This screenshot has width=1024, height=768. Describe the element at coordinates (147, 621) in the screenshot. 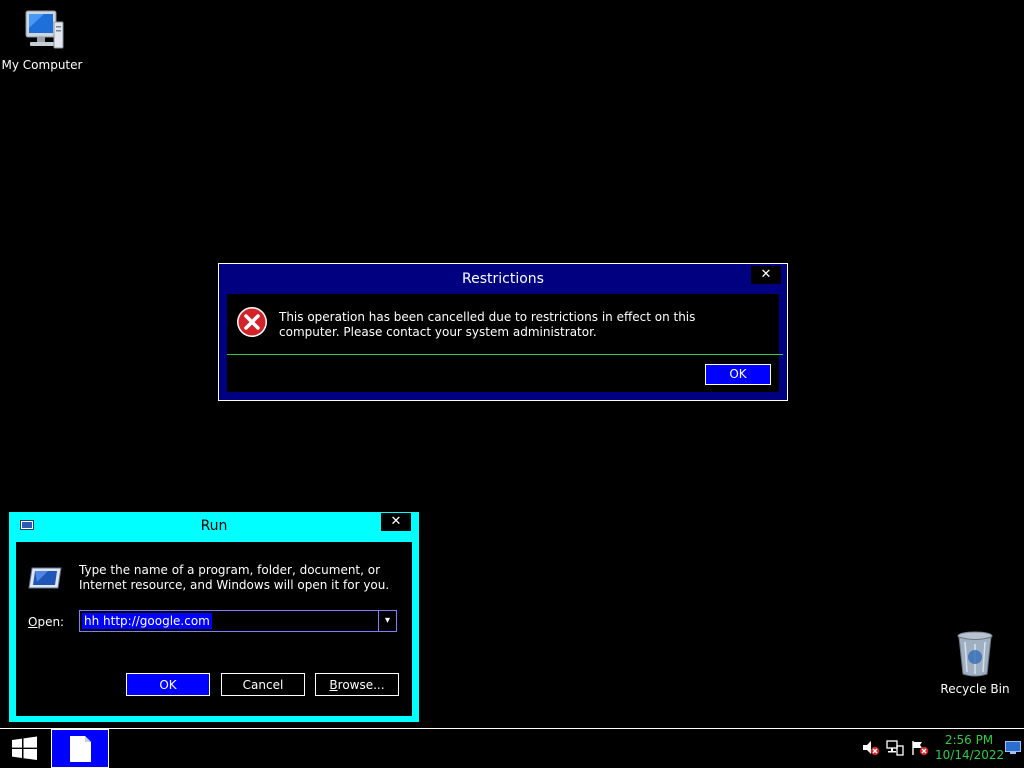

I see `open-input: hh http://google.com` at that location.